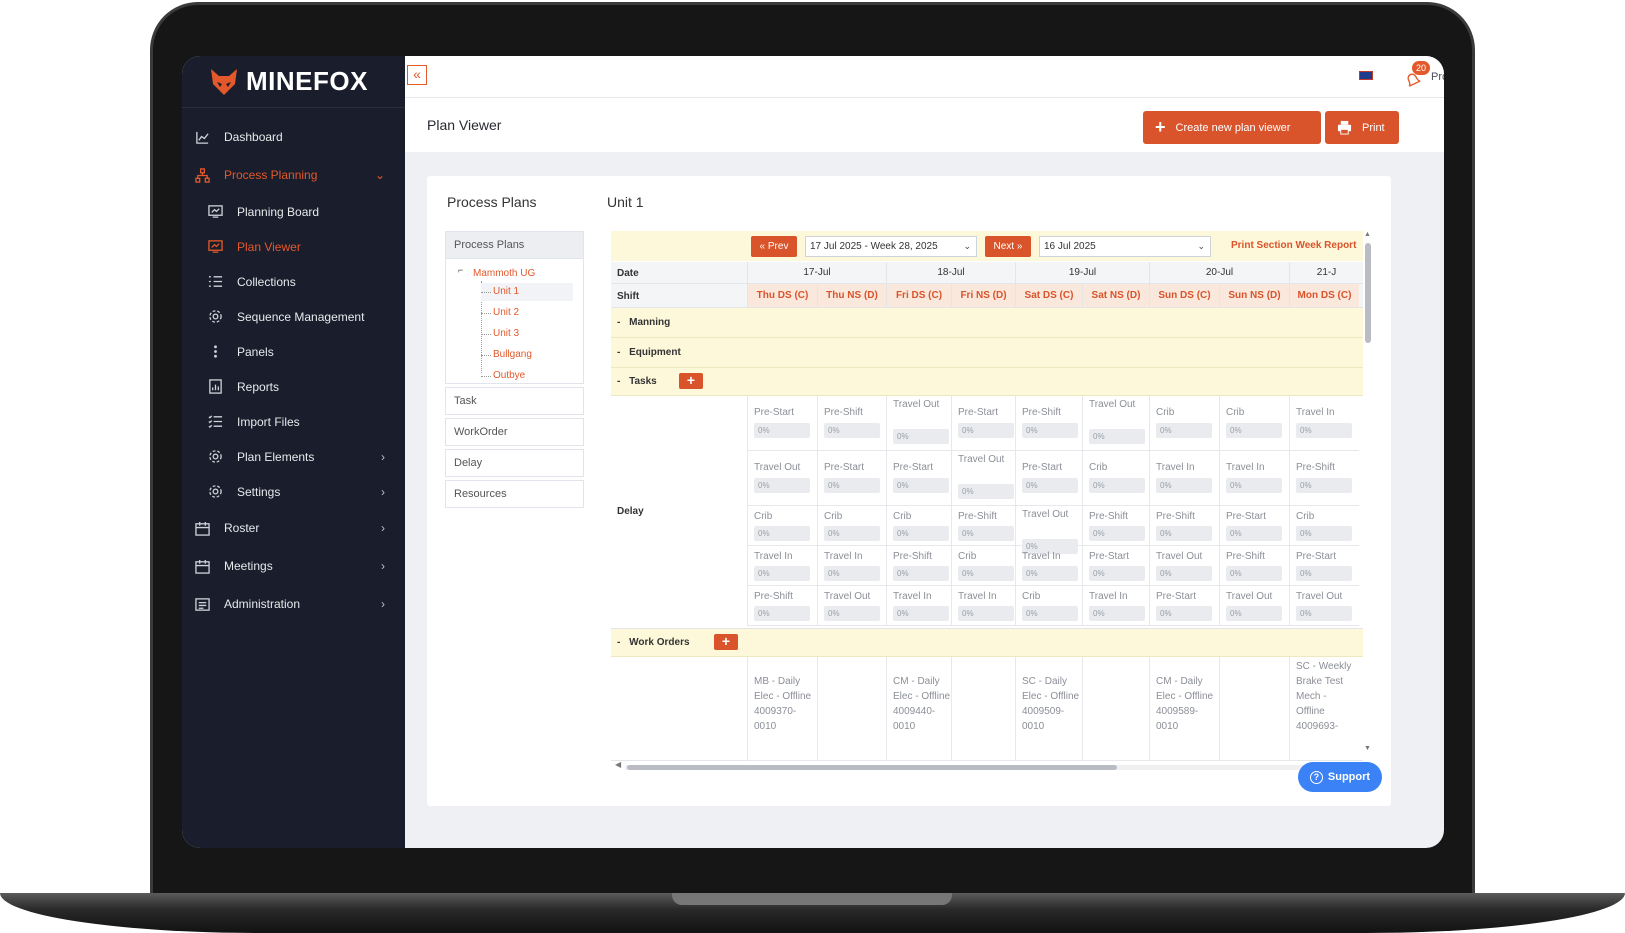 The image size is (1625, 933). Describe the element at coordinates (293, 316) in the screenshot. I see `sidebar-item-sequence-management: Sequence Management` at that location.